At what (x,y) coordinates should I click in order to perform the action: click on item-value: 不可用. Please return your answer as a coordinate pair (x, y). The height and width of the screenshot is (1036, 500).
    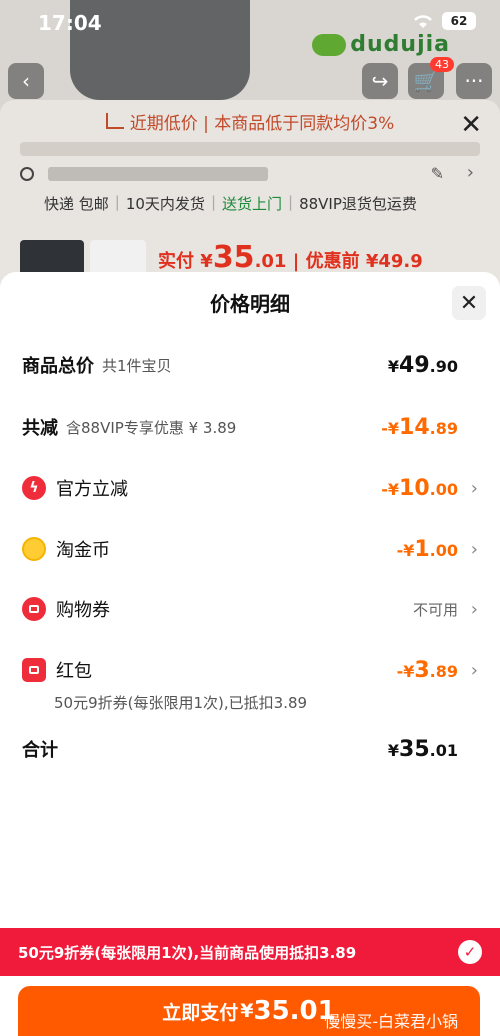
    Looking at the image, I should click on (435, 609).